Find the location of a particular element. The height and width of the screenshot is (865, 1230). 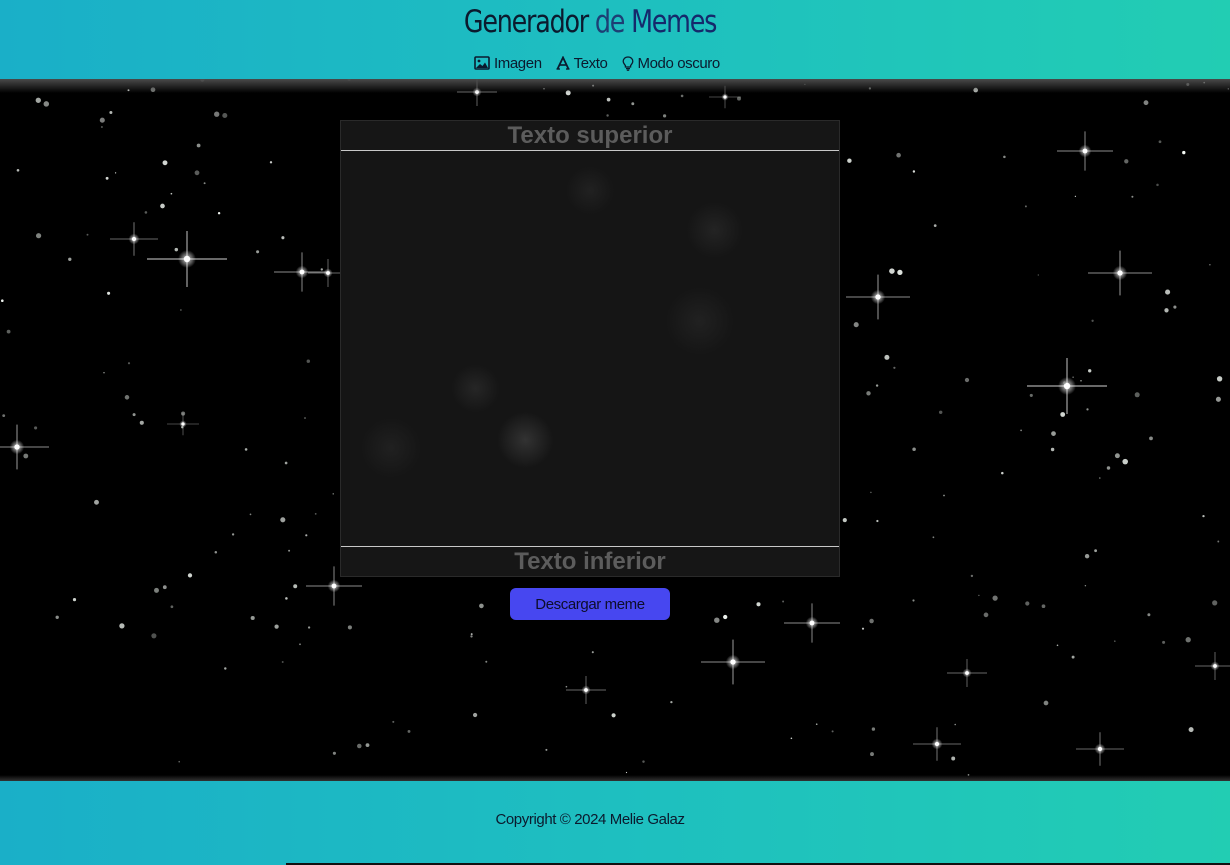

nav-item-modo-oscuro: Modo oscuro is located at coordinates (671, 63).